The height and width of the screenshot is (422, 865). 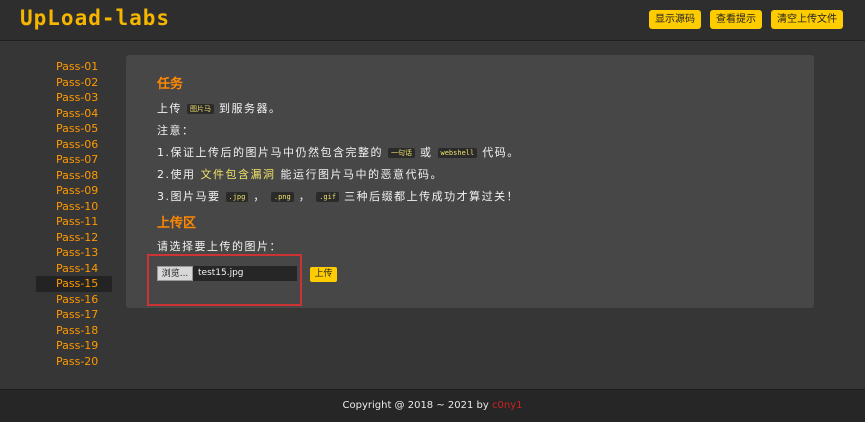 I want to click on sidebar-item-pass-06: Pass-06, so click(x=74, y=145).